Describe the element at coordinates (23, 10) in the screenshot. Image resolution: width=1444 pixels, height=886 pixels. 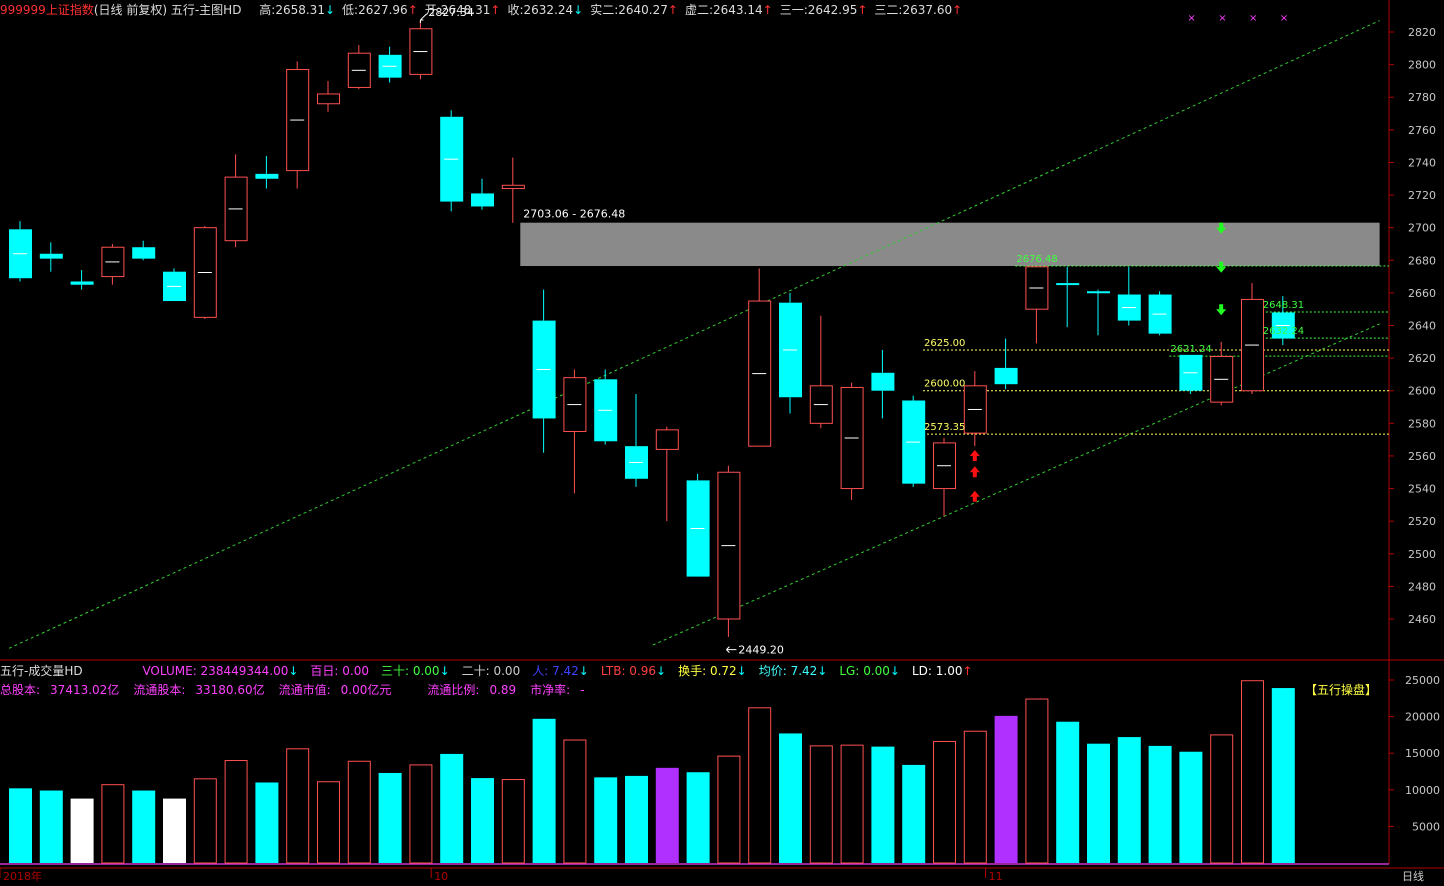
I see `stock-code: 999999` at that location.